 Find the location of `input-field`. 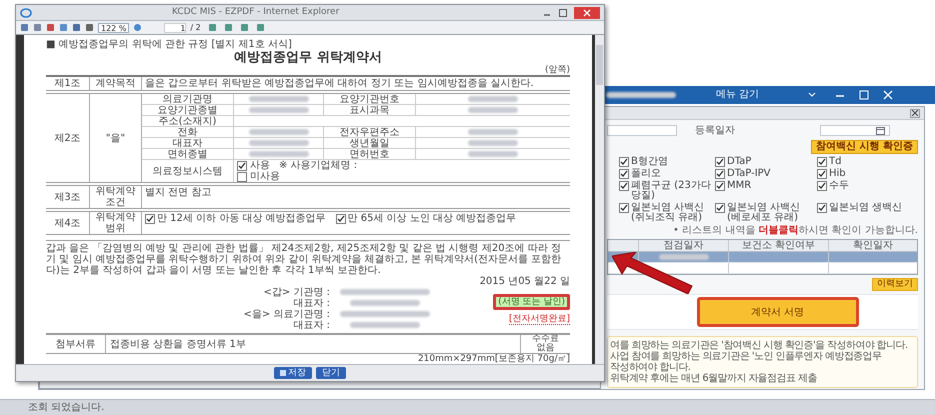

input-field is located at coordinates (642, 130).